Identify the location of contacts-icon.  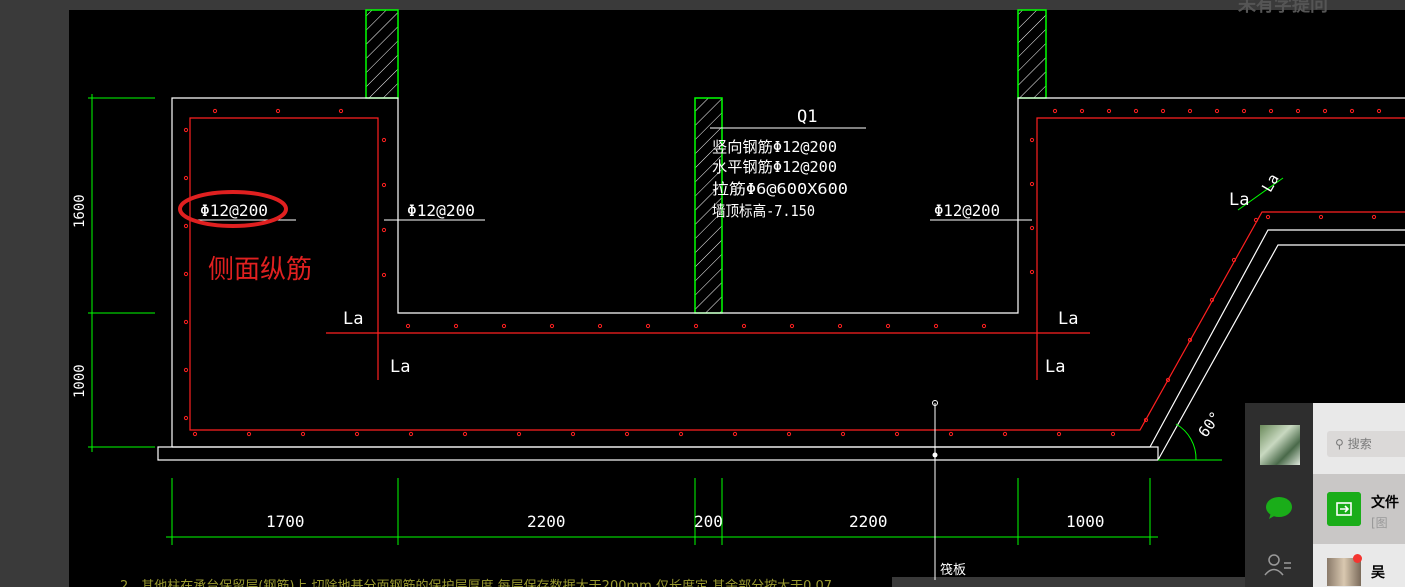
(1278, 565).